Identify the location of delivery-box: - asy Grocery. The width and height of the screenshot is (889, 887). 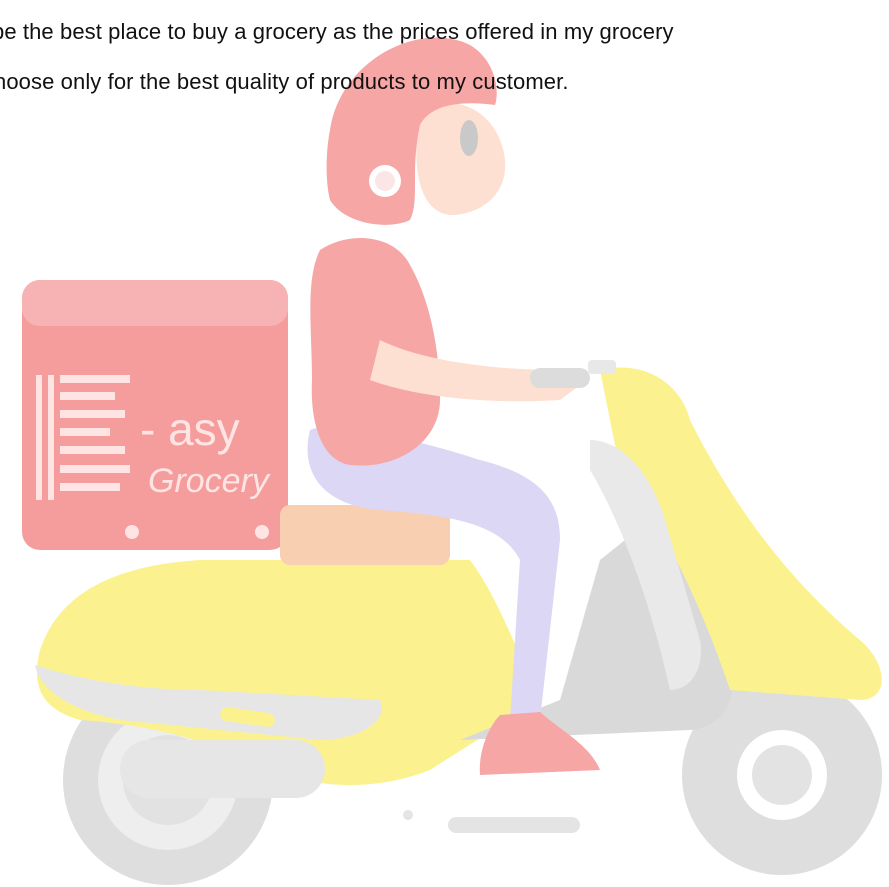
(155, 415).